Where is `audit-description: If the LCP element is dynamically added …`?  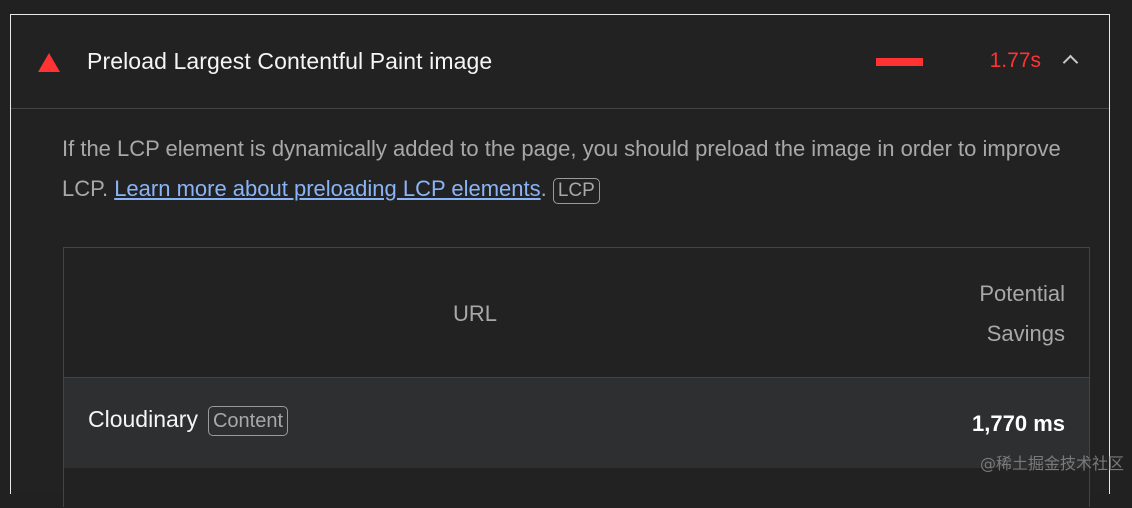 audit-description: If the LCP element is dynamically added … is located at coordinates (582, 169).